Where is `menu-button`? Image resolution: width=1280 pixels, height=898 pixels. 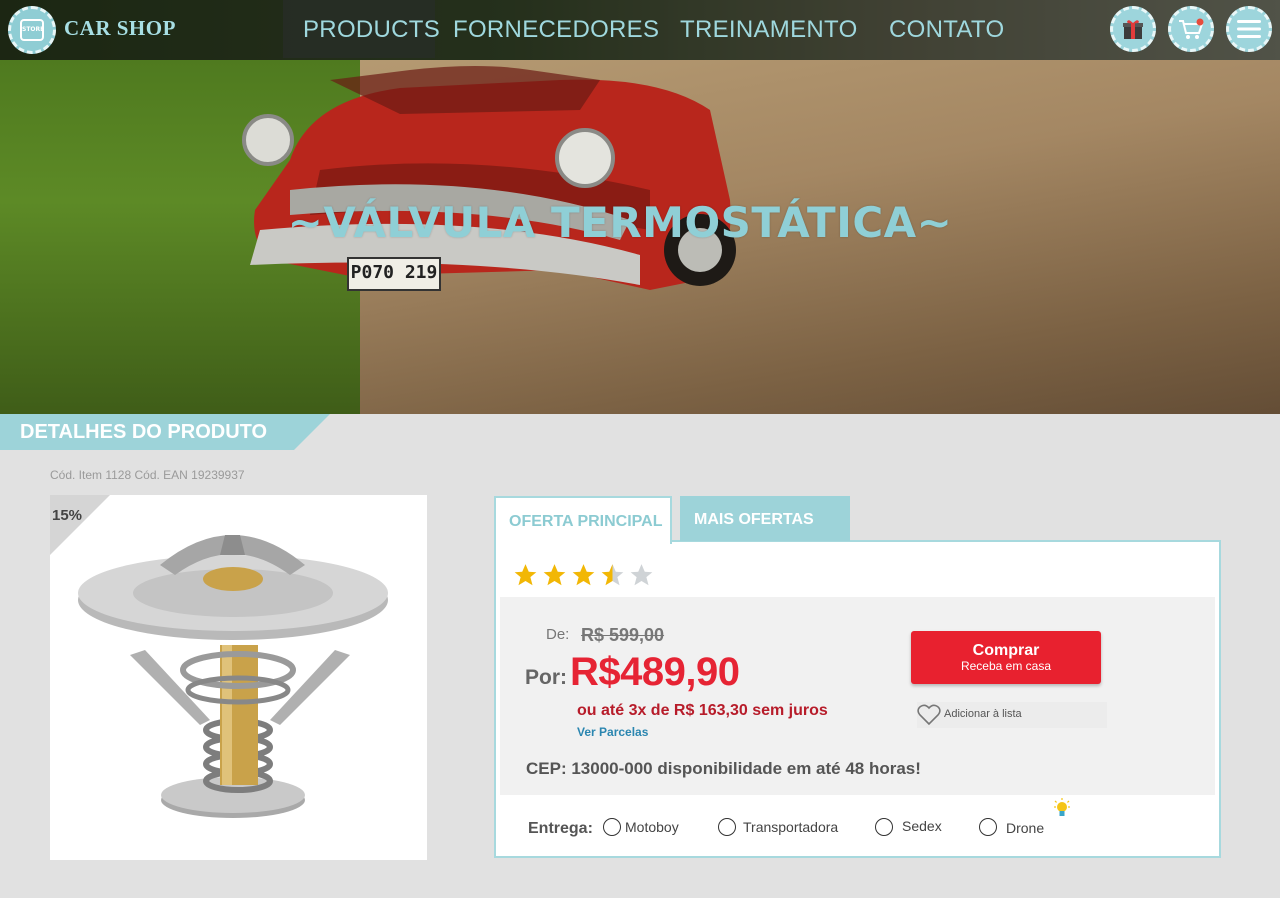 menu-button is located at coordinates (1249, 29).